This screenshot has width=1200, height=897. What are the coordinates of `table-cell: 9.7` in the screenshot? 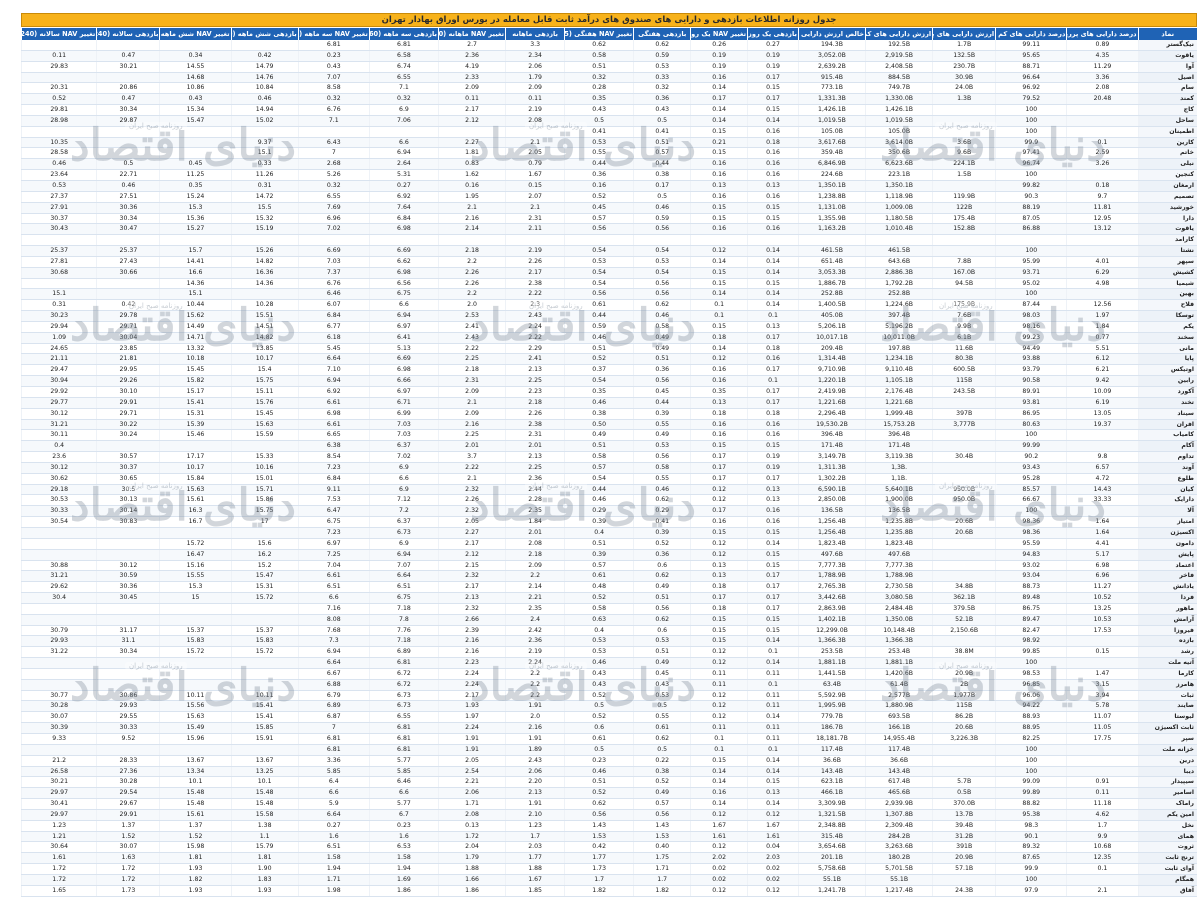 It's located at (1102, 197).